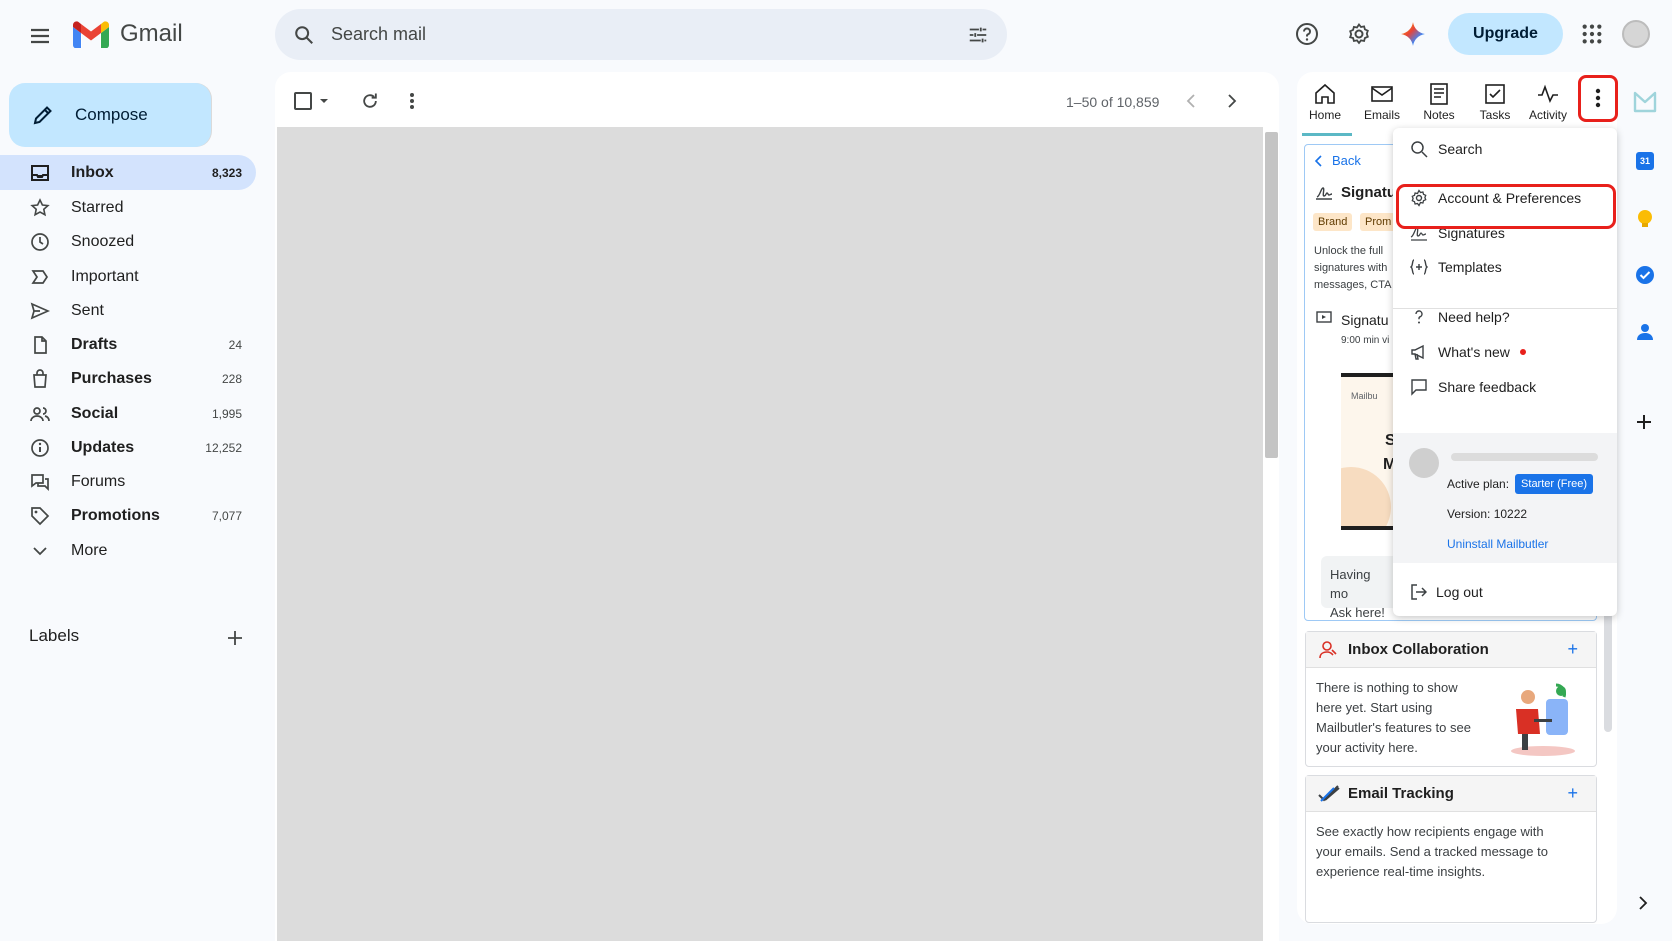  I want to click on menu-item-log-out: Log out, so click(1505, 592).